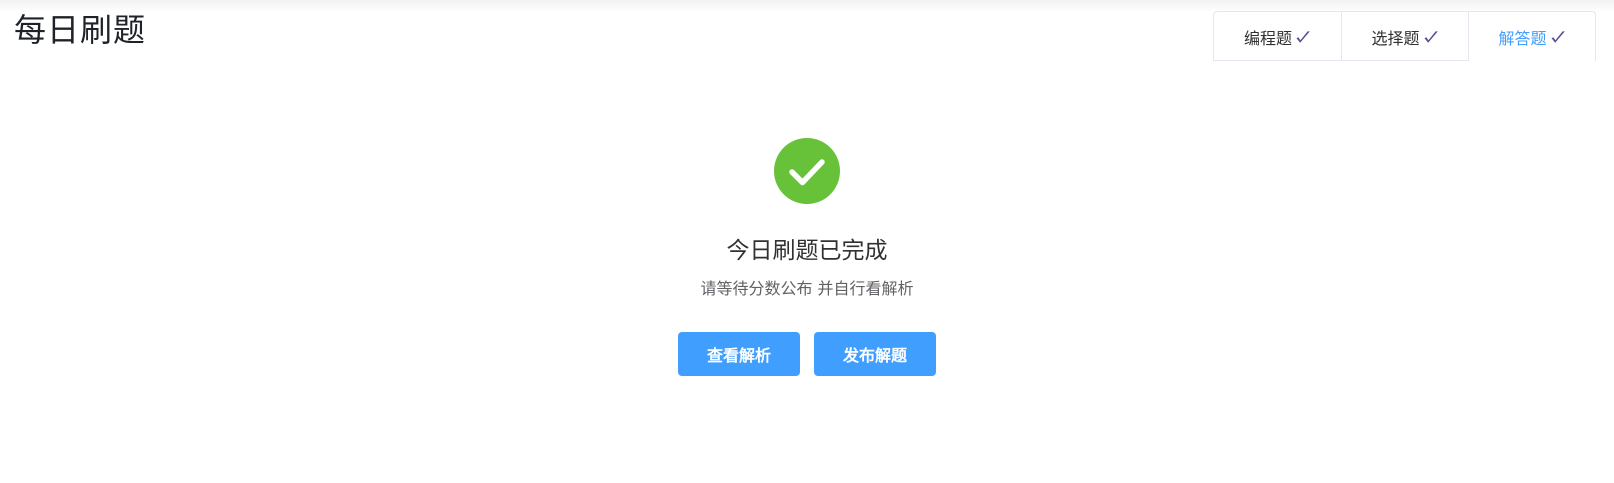  I want to click on page-title: 每日刷题, so click(80, 30).